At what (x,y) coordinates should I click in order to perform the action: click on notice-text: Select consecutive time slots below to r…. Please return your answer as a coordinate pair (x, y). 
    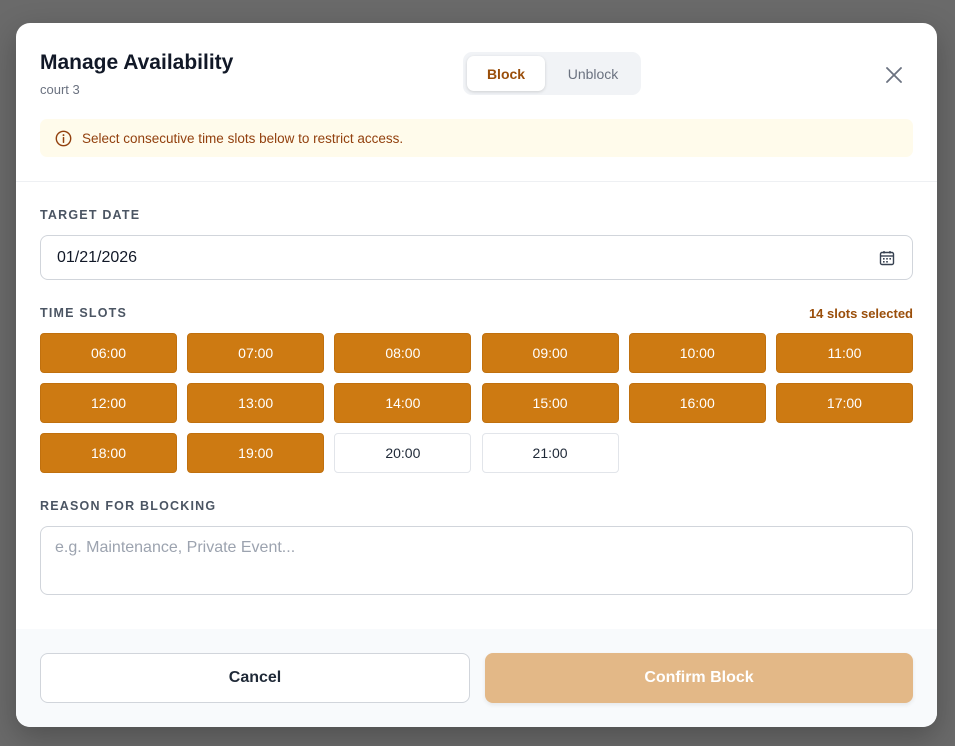
    Looking at the image, I should click on (243, 138).